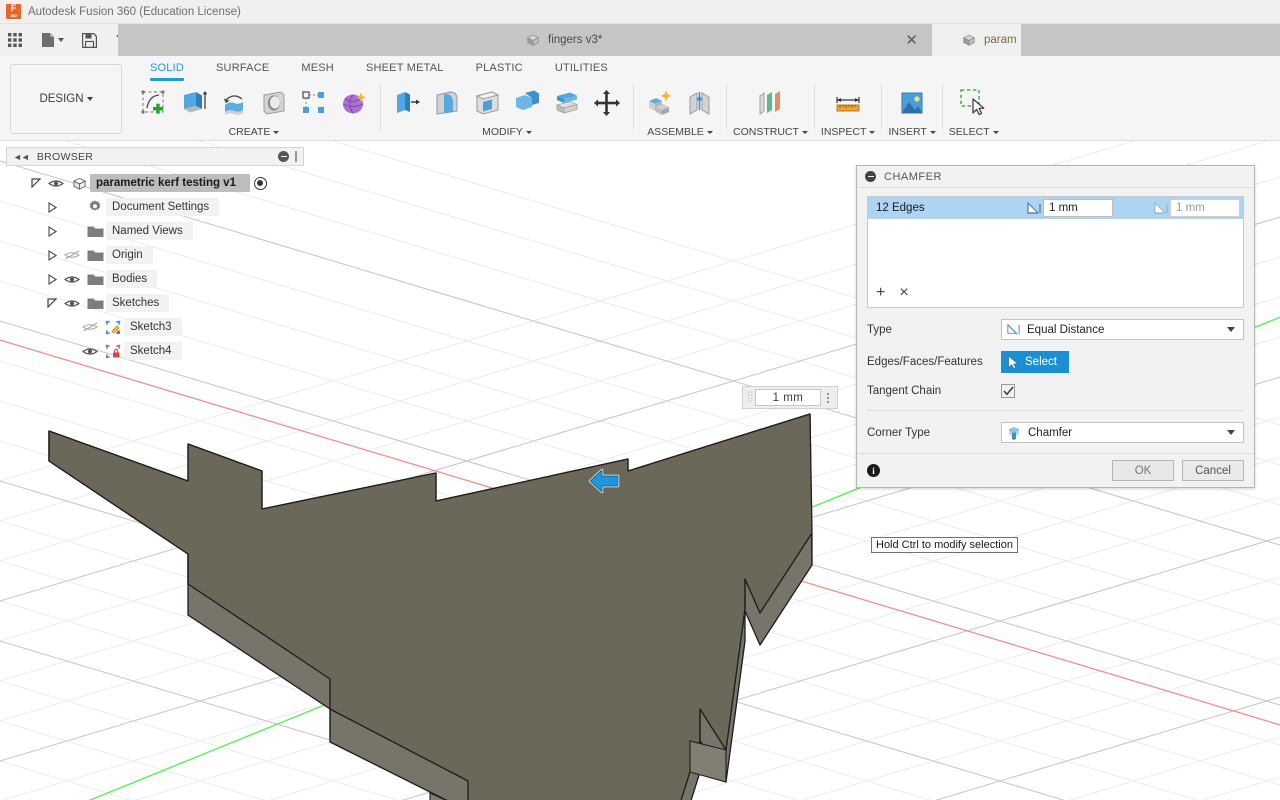 This screenshot has height=800, width=1280. I want to click on distance1-cell: 1 mm, so click(1069, 208).